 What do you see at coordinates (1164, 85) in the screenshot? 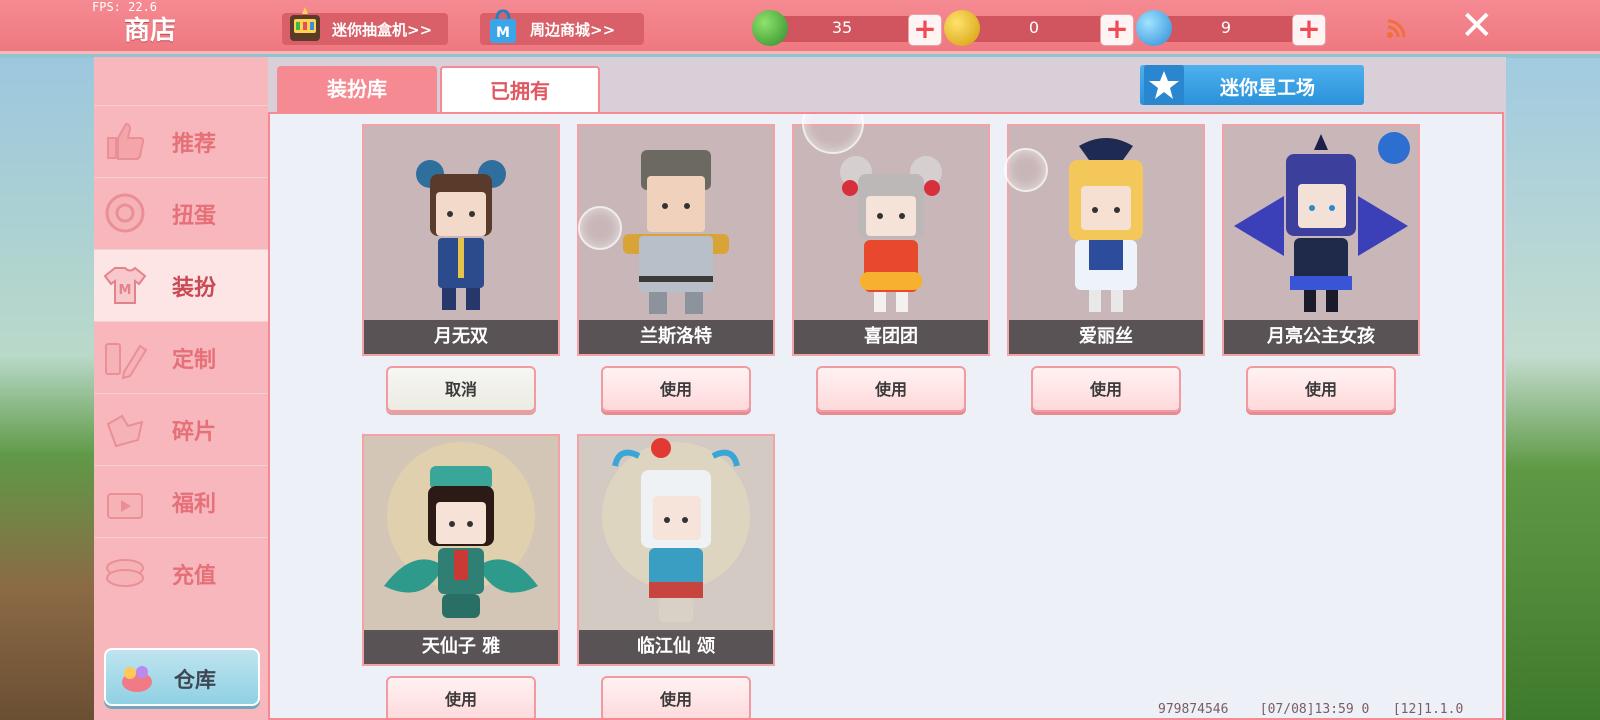
I see `star-icon` at bounding box center [1164, 85].